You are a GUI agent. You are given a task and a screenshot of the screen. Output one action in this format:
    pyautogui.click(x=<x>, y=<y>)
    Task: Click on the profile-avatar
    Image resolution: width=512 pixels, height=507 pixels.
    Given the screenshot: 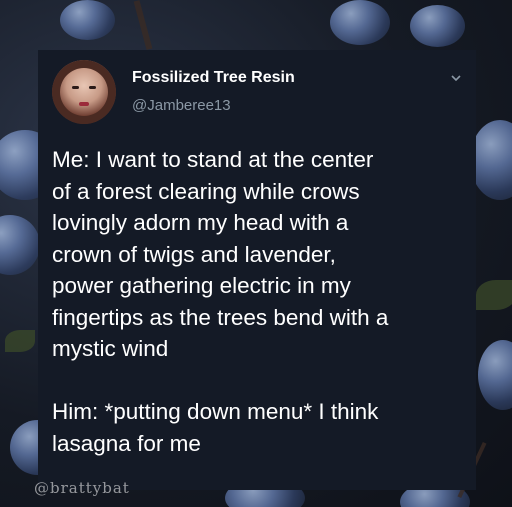 What is the action you would take?
    pyautogui.click(x=84, y=92)
    